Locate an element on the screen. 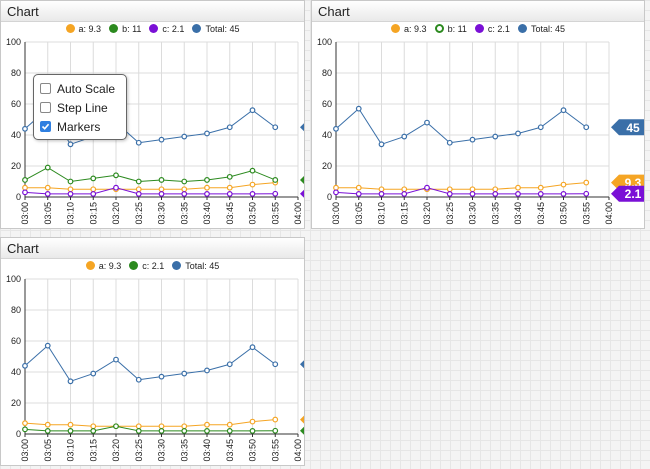 The height and width of the screenshot is (469, 650). menu-item-auto-scale: Auto Scale is located at coordinates (80, 88).